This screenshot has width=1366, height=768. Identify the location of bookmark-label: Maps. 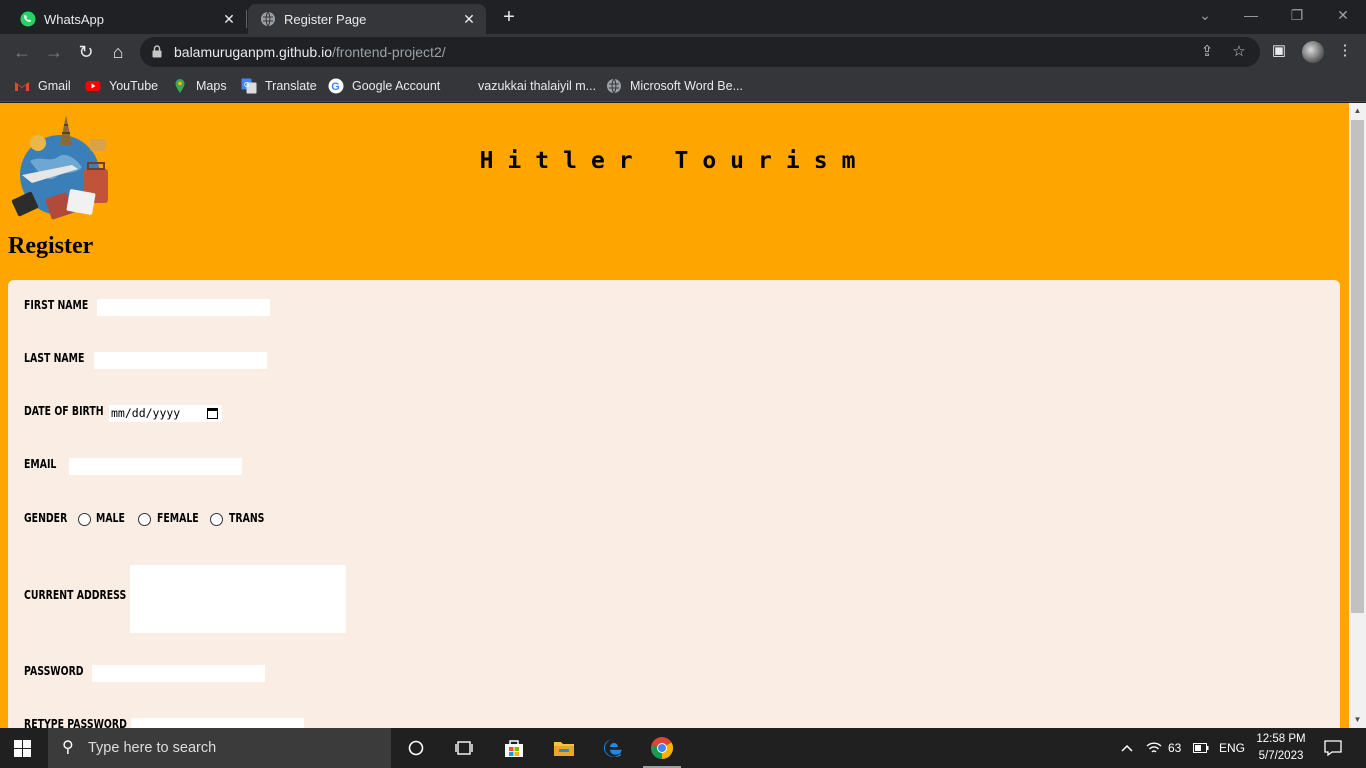
(211, 86).